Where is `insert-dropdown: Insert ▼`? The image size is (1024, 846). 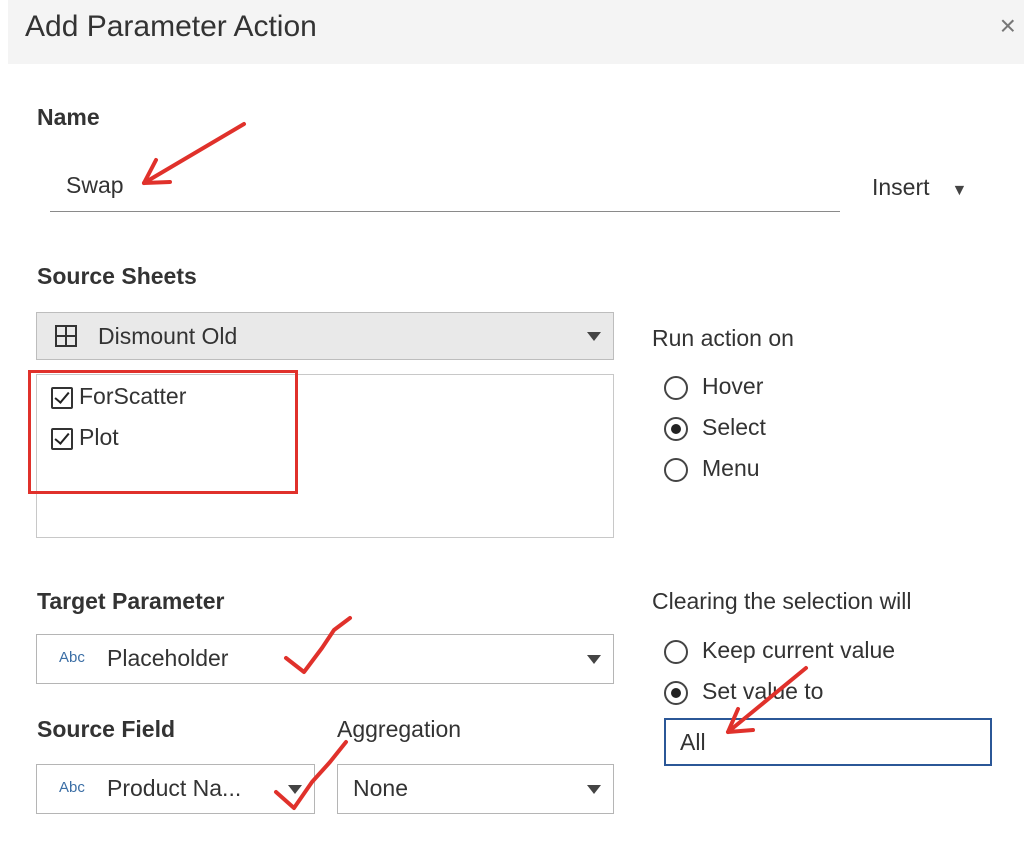 insert-dropdown: Insert ▼ is located at coordinates (919, 187).